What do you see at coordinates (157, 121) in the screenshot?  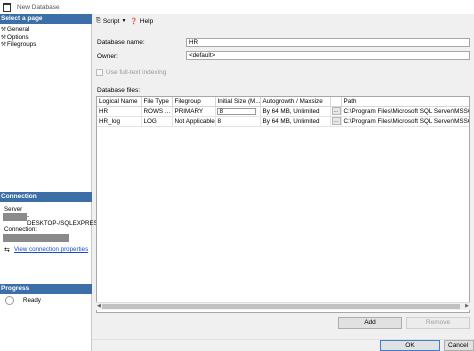 I see `file-type-cell: LOG` at bounding box center [157, 121].